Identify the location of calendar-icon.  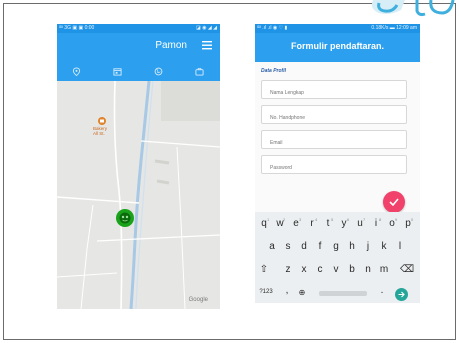
(117, 72).